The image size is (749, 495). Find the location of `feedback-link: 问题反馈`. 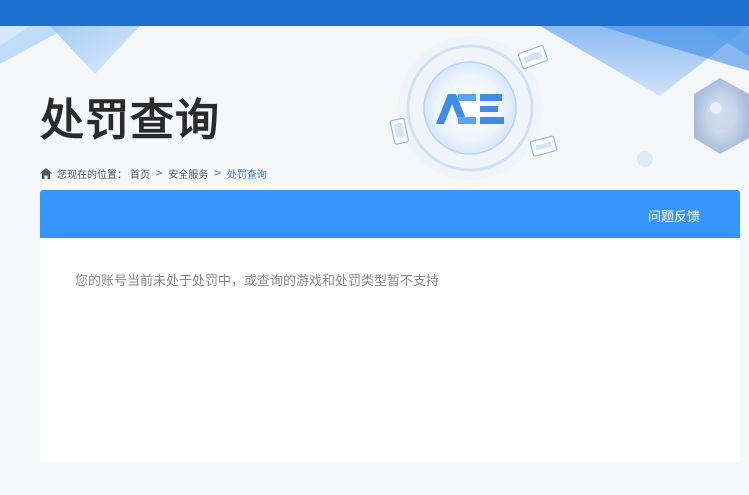

feedback-link: 问题反馈 is located at coordinates (674, 215).